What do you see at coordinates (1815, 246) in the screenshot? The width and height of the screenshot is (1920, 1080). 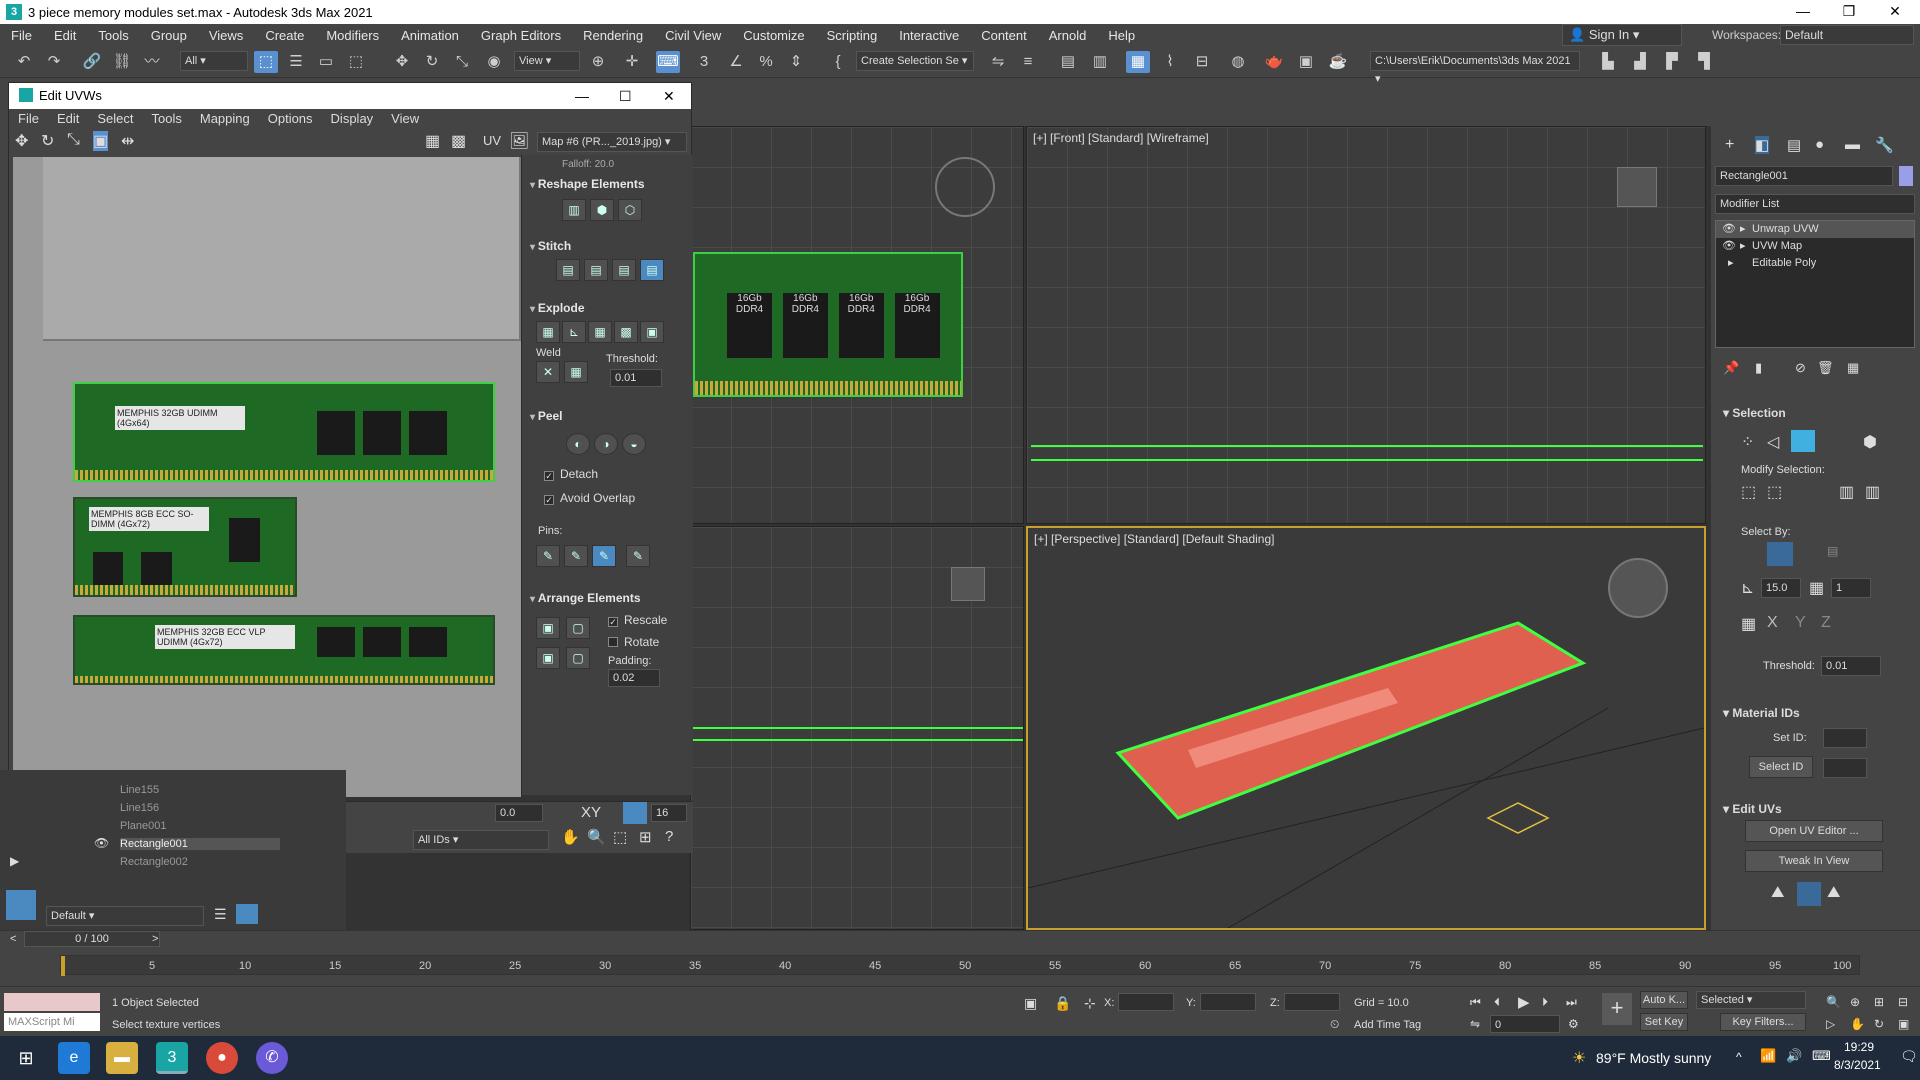 I see `stack-item-uvw-map: 👁 ▸ UVW Map` at bounding box center [1815, 246].